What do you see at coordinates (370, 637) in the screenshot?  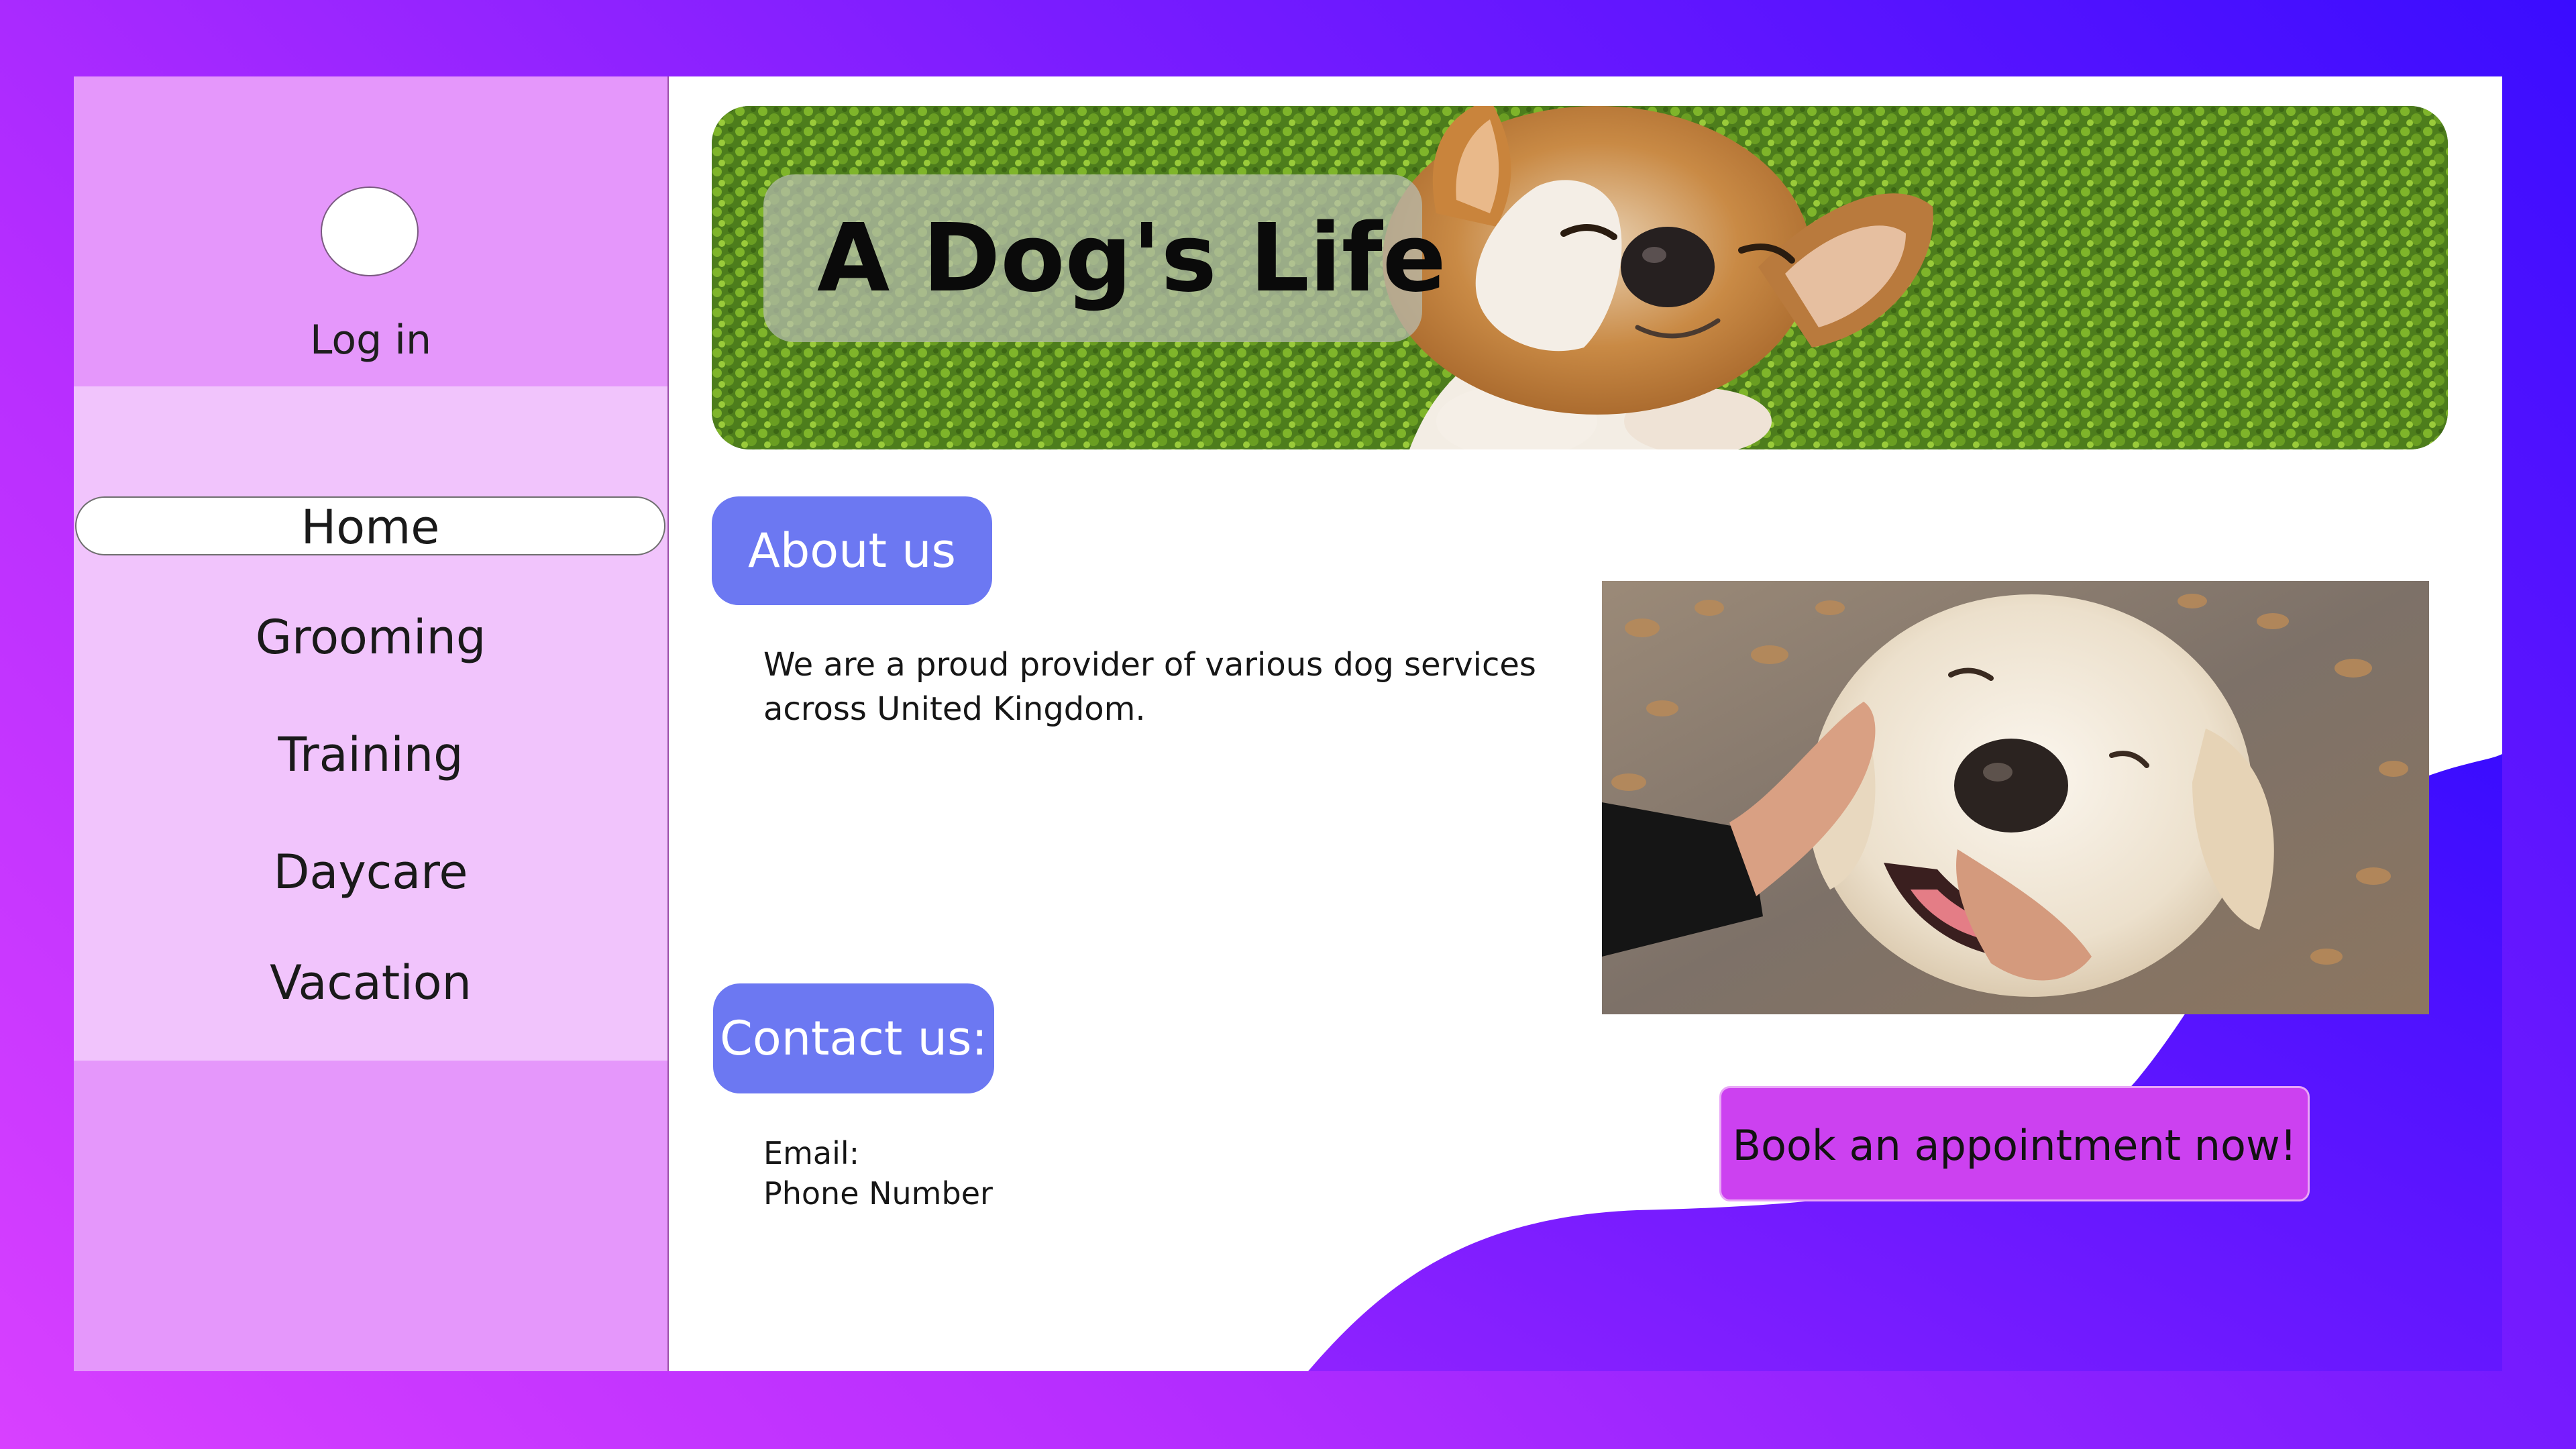 I see `nav-item-grooming: Grooming` at bounding box center [370, 637].